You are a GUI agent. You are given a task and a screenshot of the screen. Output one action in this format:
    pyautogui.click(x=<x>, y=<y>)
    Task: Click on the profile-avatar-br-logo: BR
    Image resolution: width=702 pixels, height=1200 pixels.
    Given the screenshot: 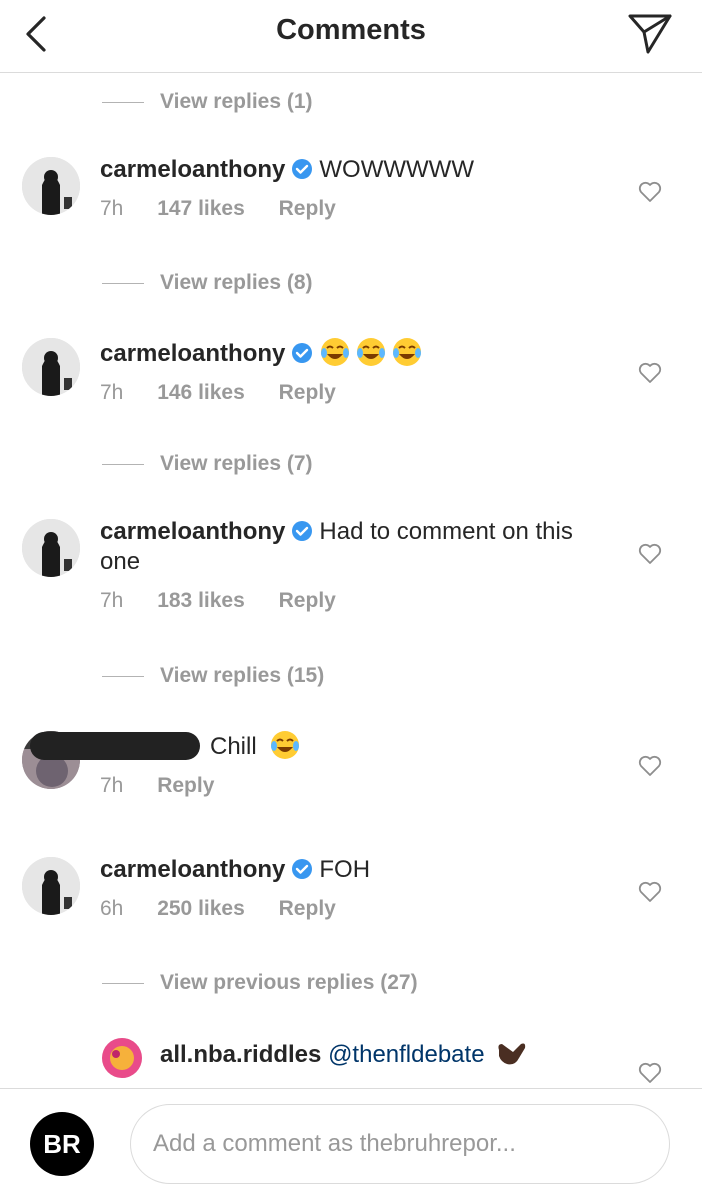 What is the action you would take?
    pyautogui.click(x=62, y=1144)
    